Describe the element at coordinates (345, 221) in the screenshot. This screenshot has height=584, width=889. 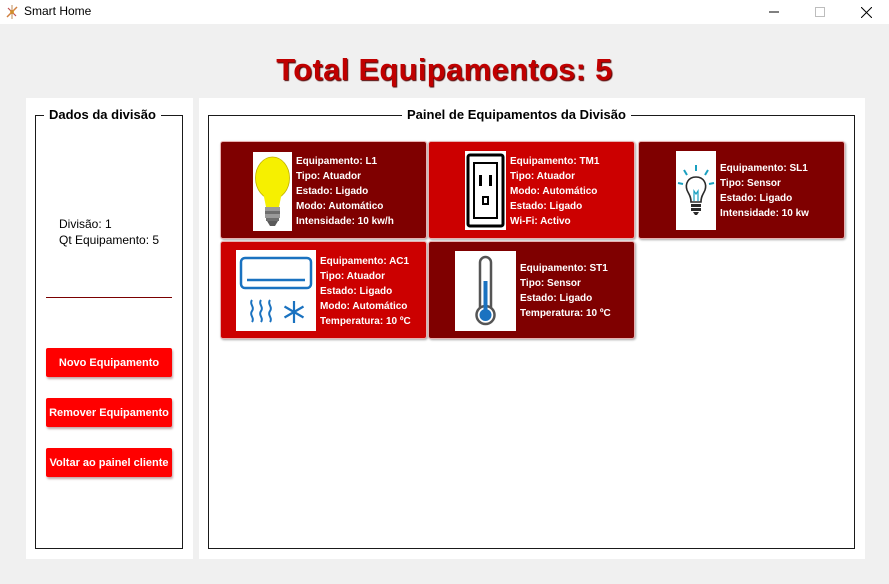
I see `device-line: Intensidade: 10 kw/h` at that location.